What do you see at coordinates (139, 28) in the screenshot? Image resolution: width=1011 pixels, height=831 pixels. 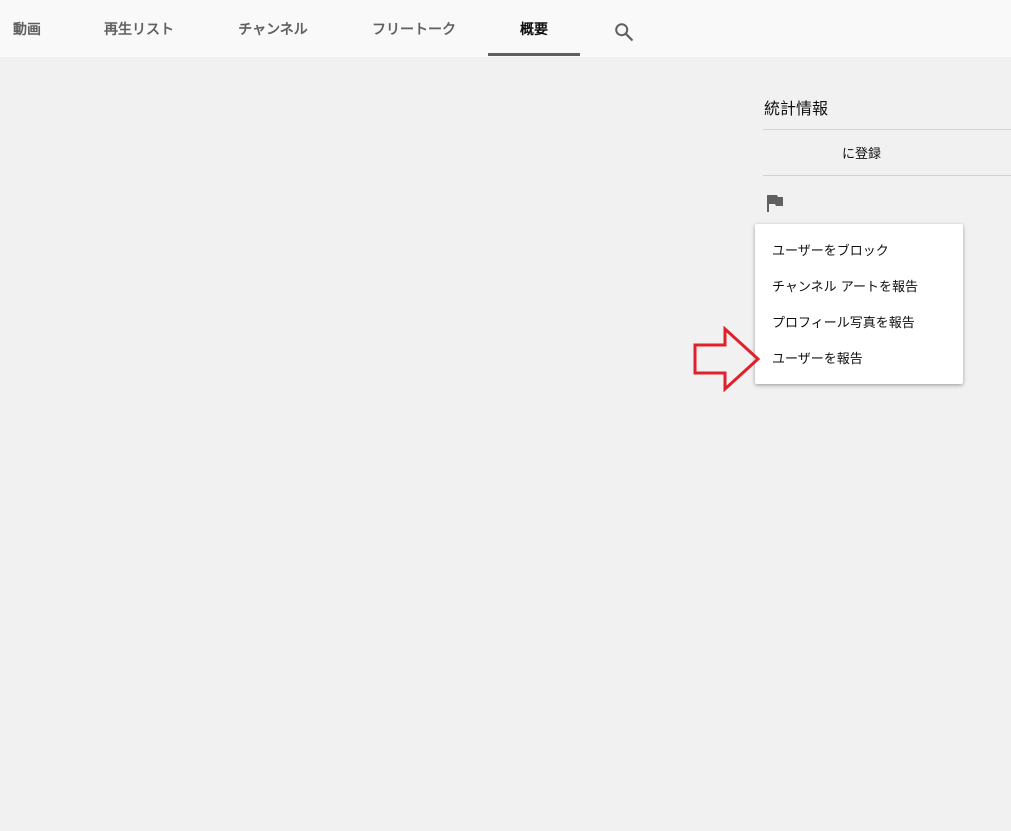 I see `tab-playlists: 再生リスト` at bounding box center [139, 28].